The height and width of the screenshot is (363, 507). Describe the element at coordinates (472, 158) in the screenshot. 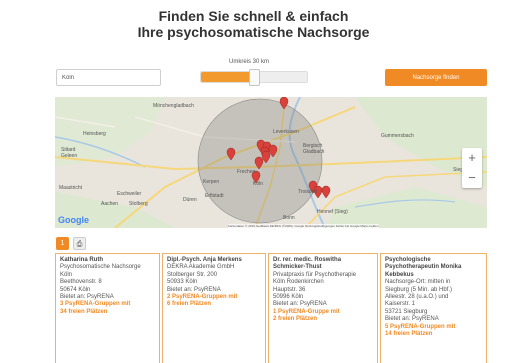

I see `zoom-in-button: +` at that location.